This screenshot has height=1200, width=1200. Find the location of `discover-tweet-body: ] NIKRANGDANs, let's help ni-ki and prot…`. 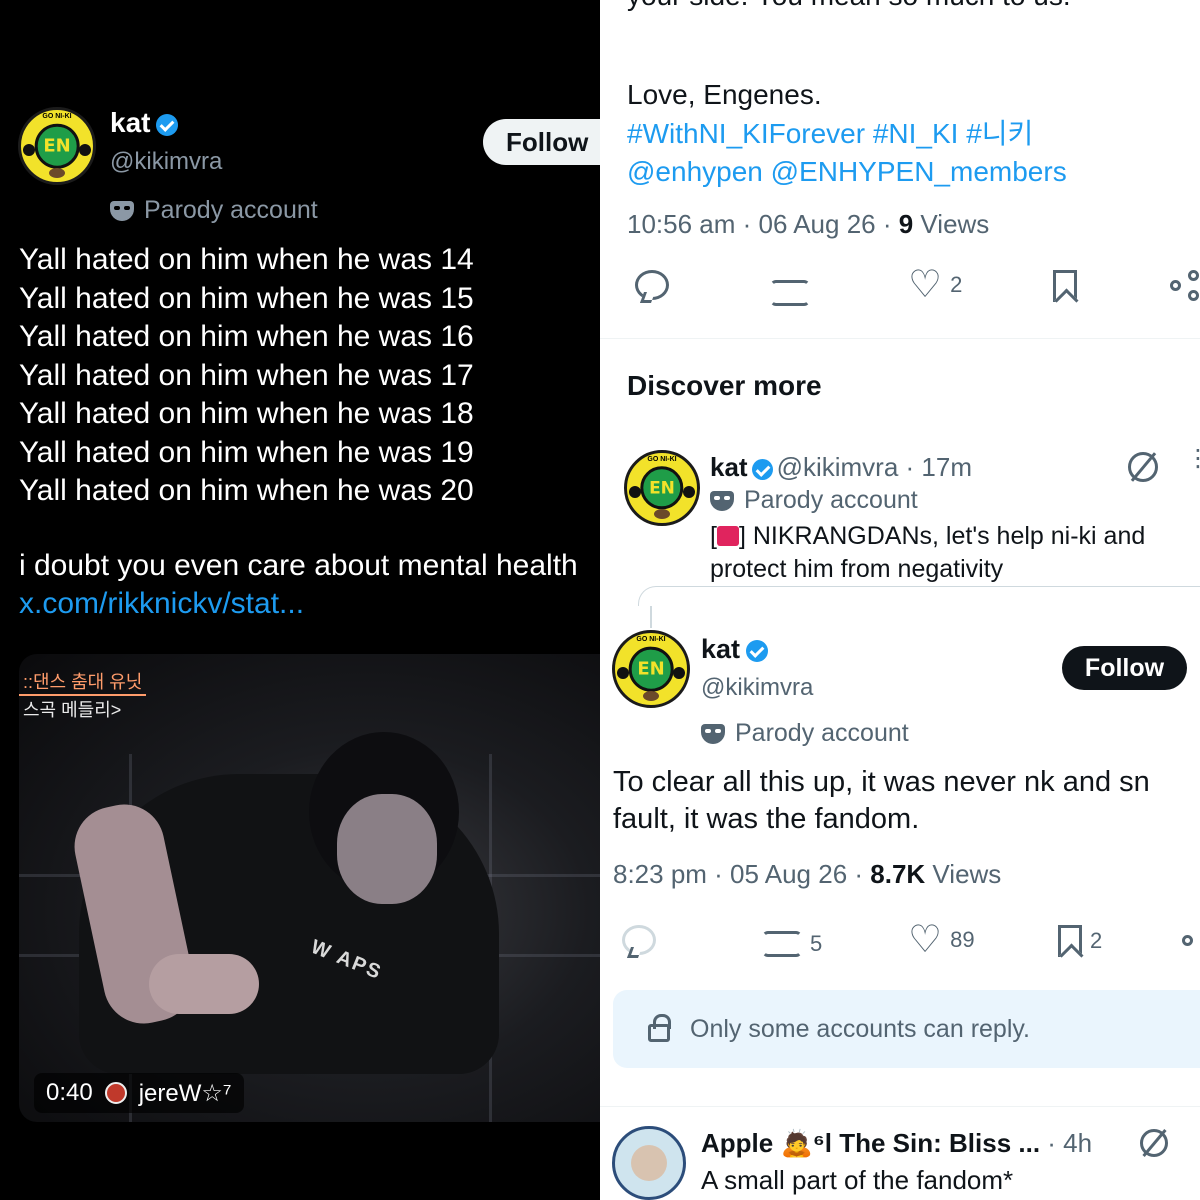

discover-tweet-body: ] NIKRANGDANs, let's help ni-ki and prot… is located at coordinates (928, 552).